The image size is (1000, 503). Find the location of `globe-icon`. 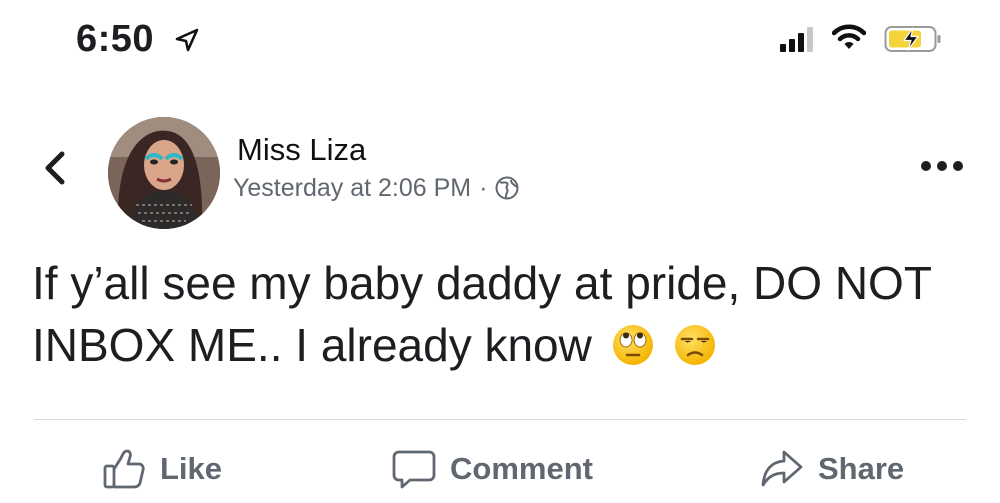

globe-icon is located at coordinates (507, 188).